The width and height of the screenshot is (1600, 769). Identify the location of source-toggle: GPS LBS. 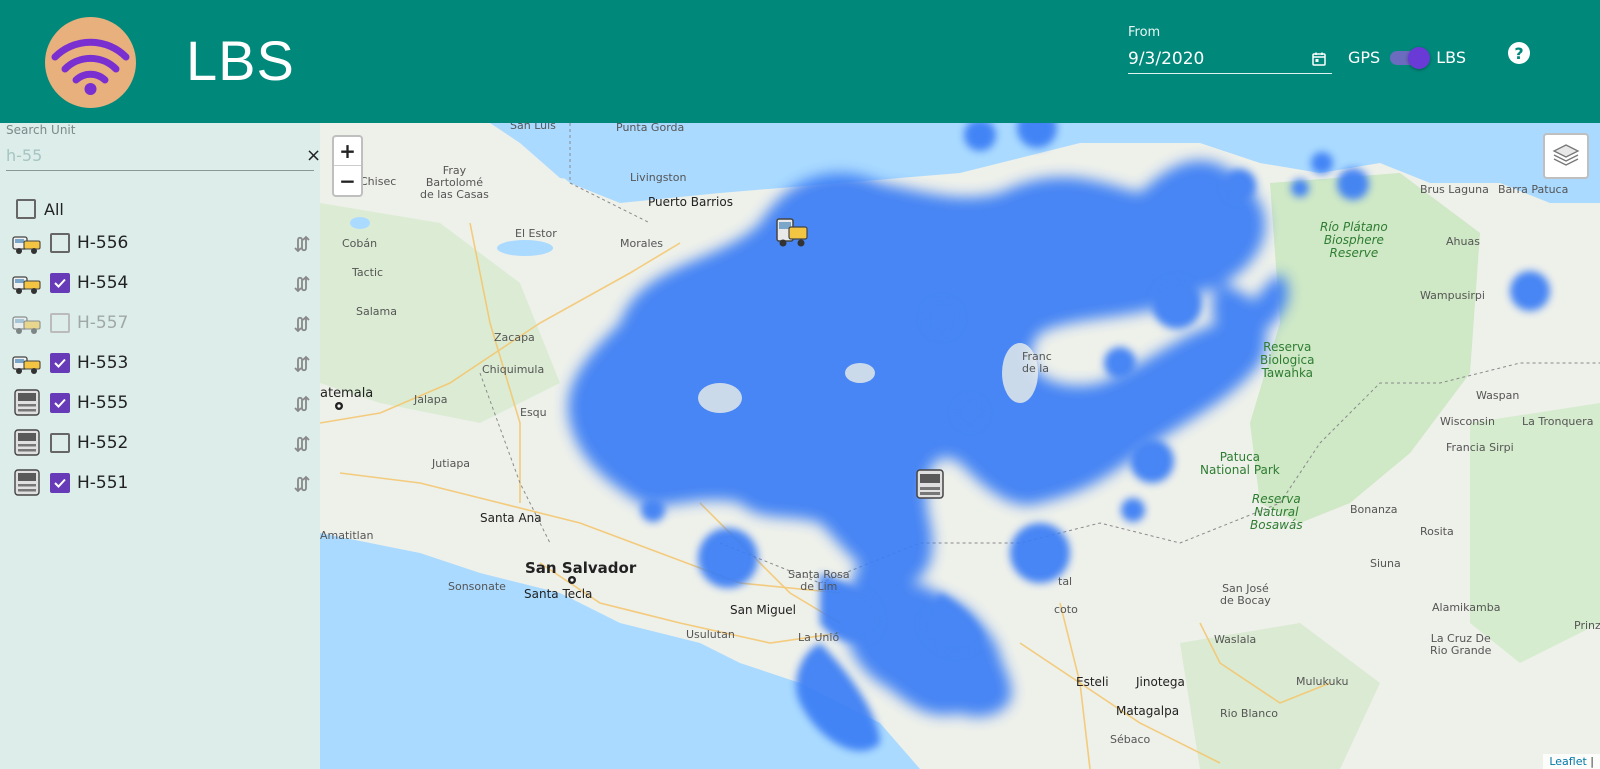
(1407, 57).